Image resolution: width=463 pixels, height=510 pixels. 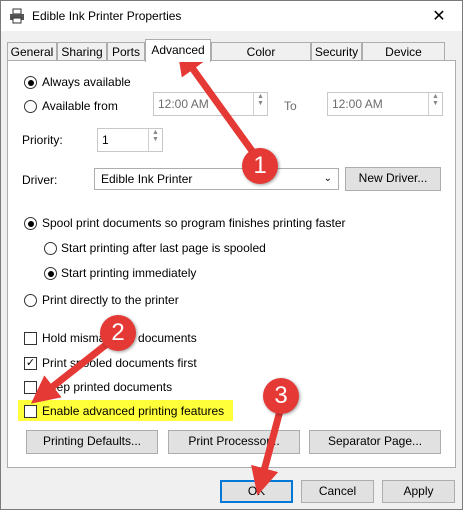 What do you see at coordinates (118, 333) in the screenshot?
I see `annotation-marker-2: 2` at bounding box center [118, 333].